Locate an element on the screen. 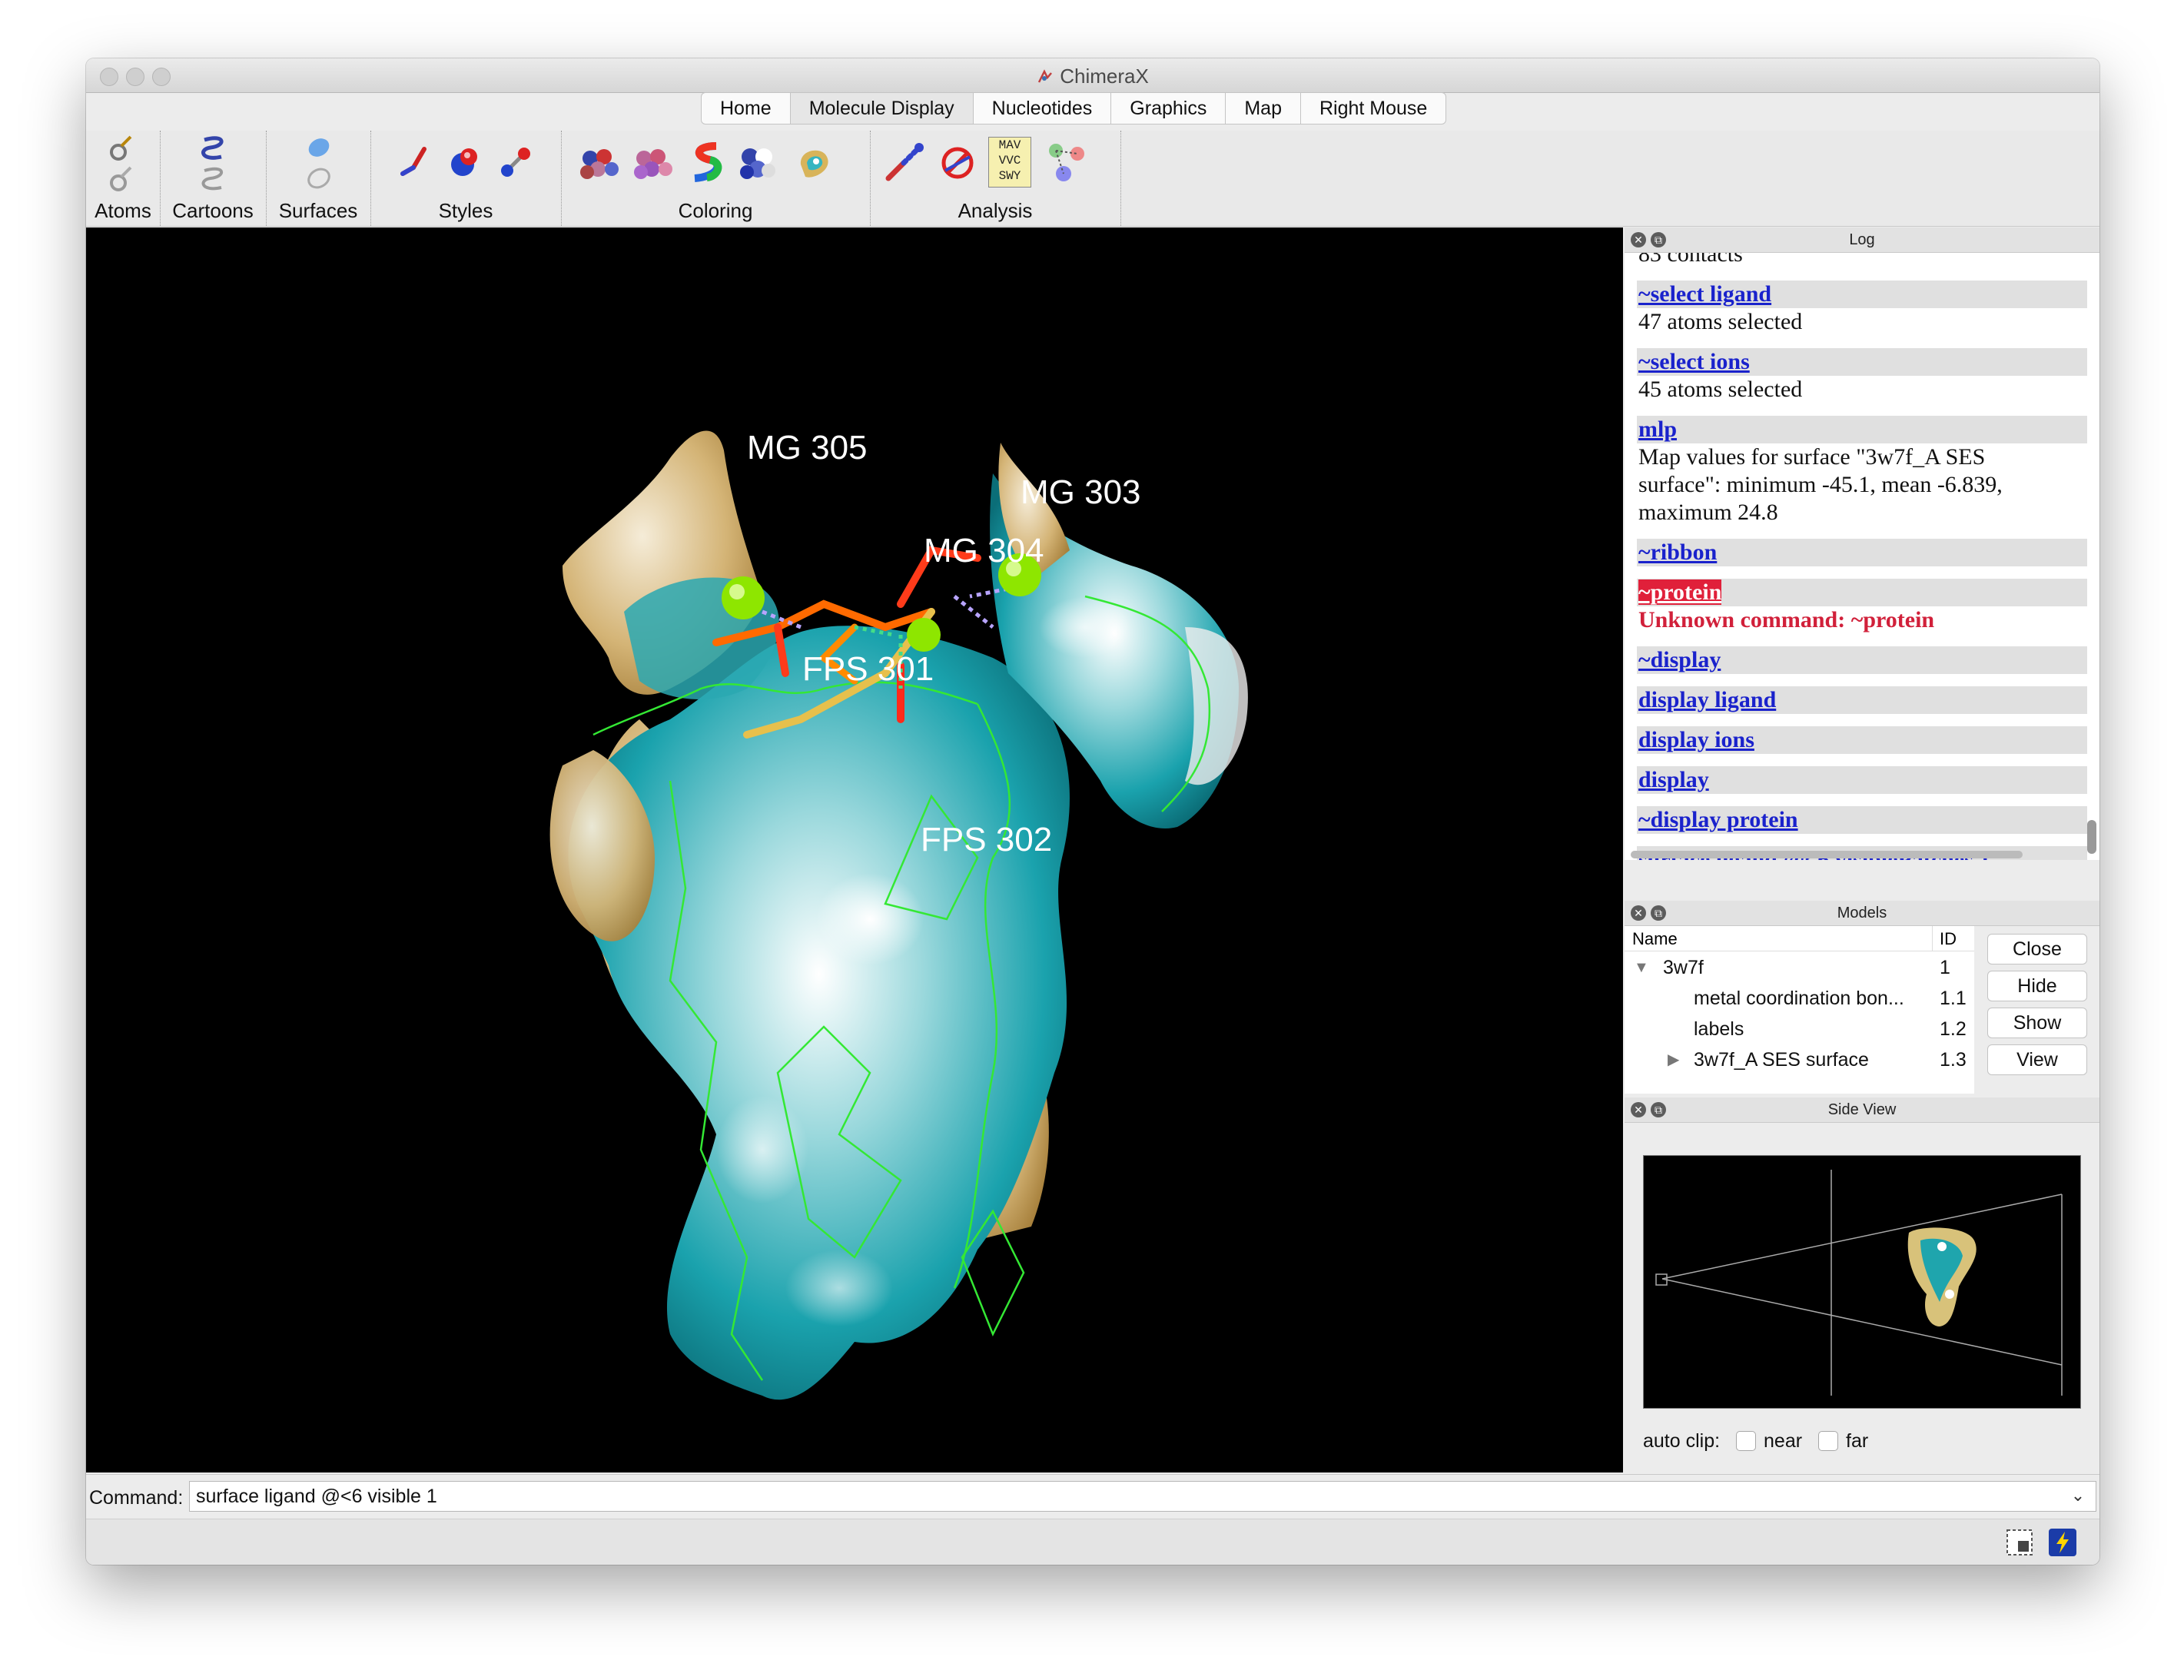 The width and height of the screenshot is (2184, 1680). side-view-close-icon: ✕ is located at coordinates (1638, 1109).